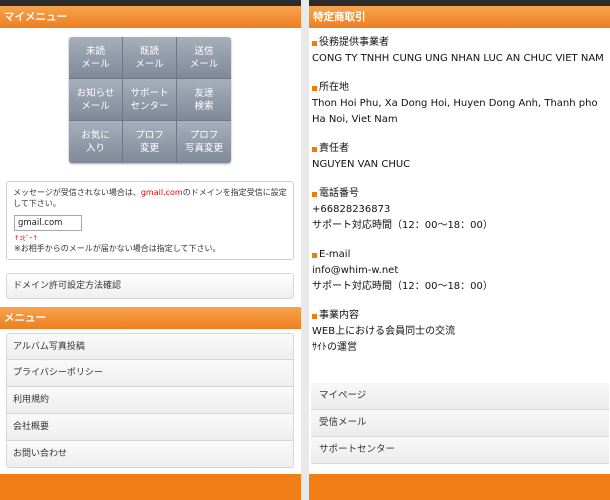  I want to click on section-phone: 電話番号 +66828236873 サポート対応時間（12：00～18：00）, so click(461, 210).